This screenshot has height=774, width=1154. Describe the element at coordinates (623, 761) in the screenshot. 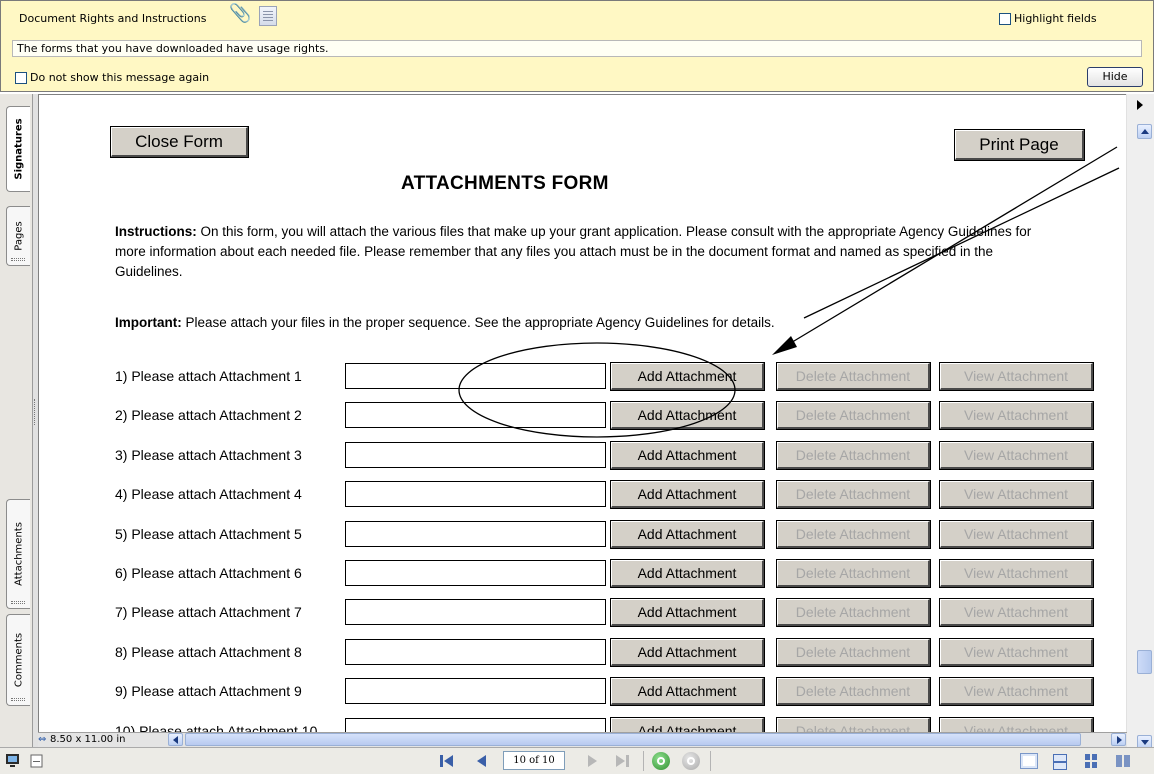

I see `last-page-icon` at that location.